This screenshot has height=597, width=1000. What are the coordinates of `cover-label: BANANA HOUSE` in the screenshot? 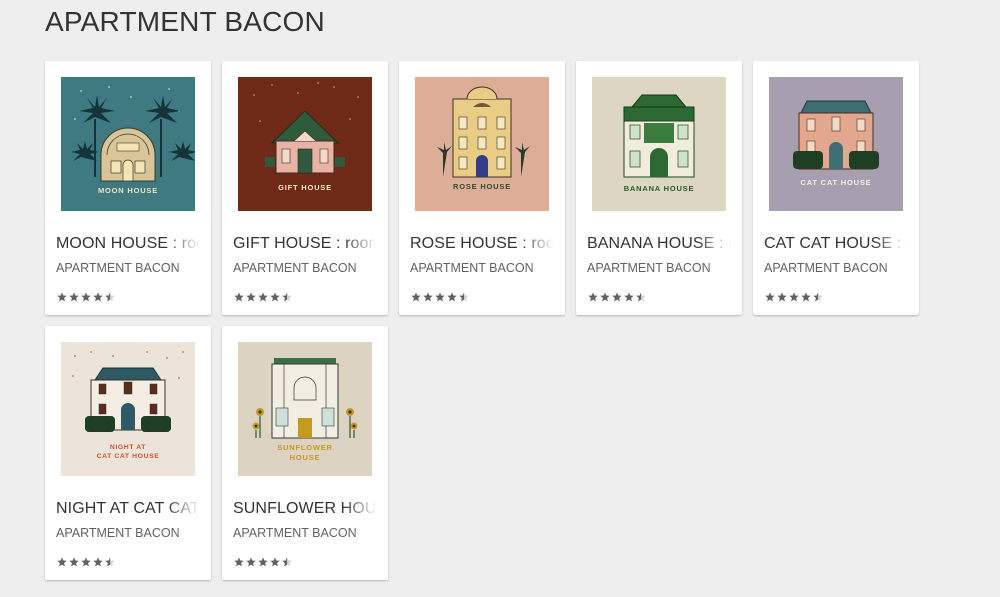 It's located at (659, 188).